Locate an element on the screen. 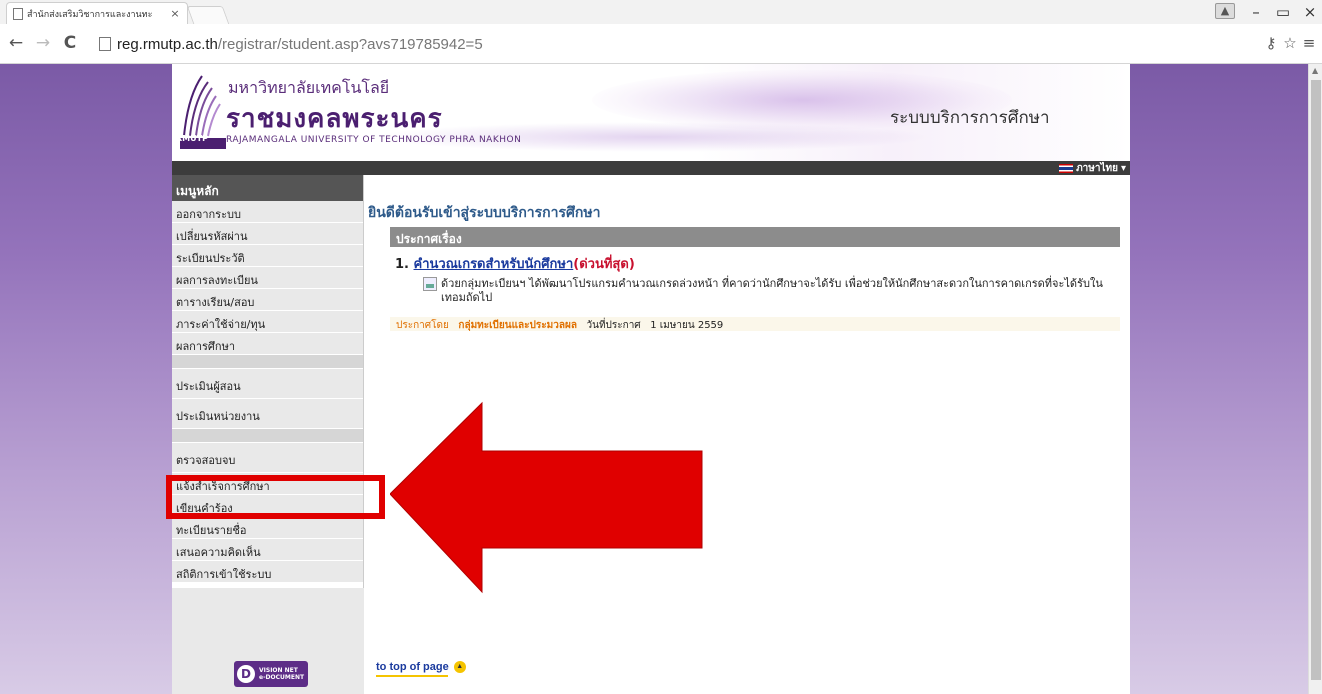 This screenshot has height=694, width=1322. announcement-title: 1. คำนวณเกรดสำหรับนักศึกษา(ด่วนที่สุด) is located at coordinates (515, 263).